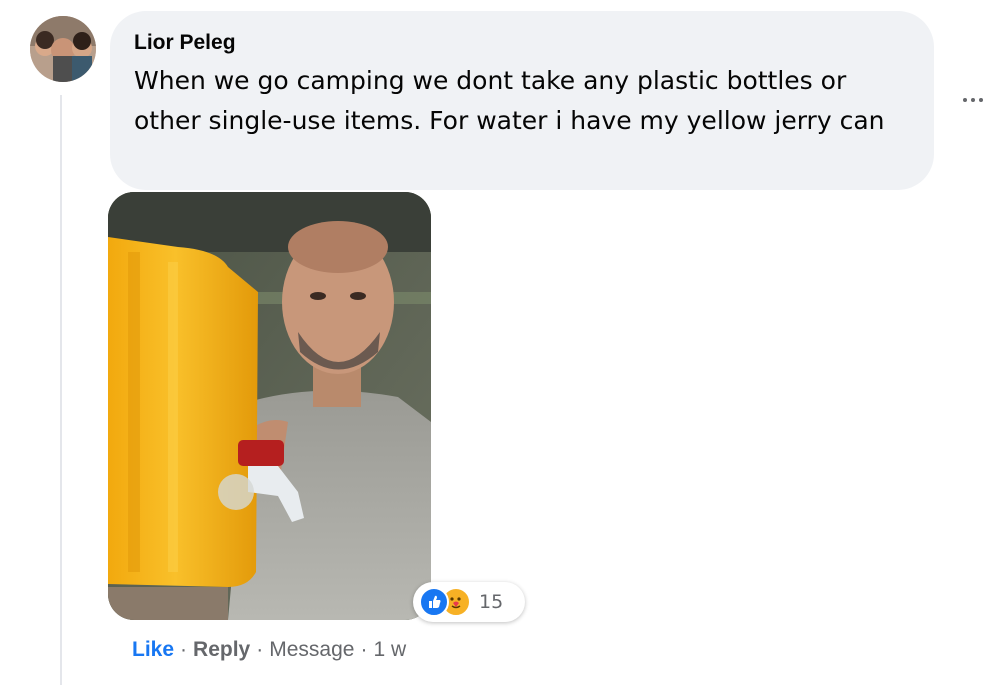 This screenshot has height=685, width=1000. What do you see at coordinates (311, 649) in the screenshot?
I see `message-button: Message` at bounding box center [311, 649].